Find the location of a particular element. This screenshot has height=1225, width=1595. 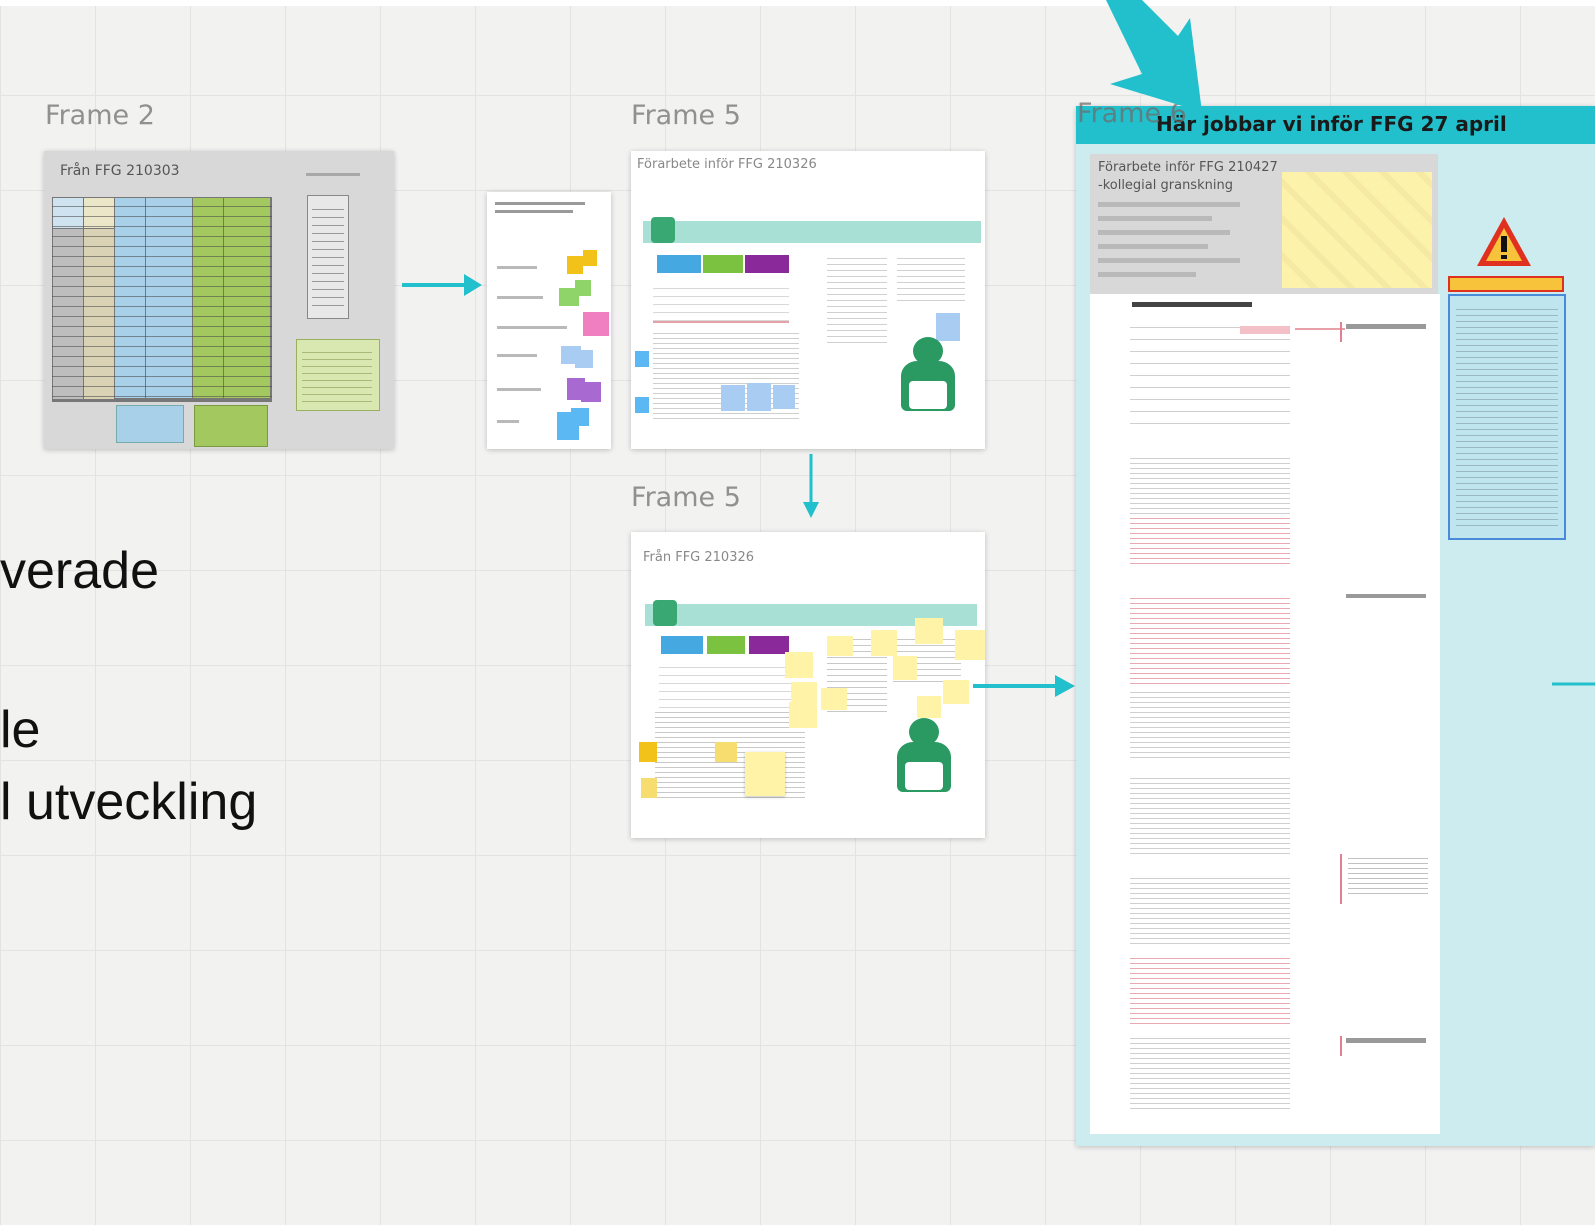

frame-2: Från FFG 210303 is located at coordinates (219, 300).